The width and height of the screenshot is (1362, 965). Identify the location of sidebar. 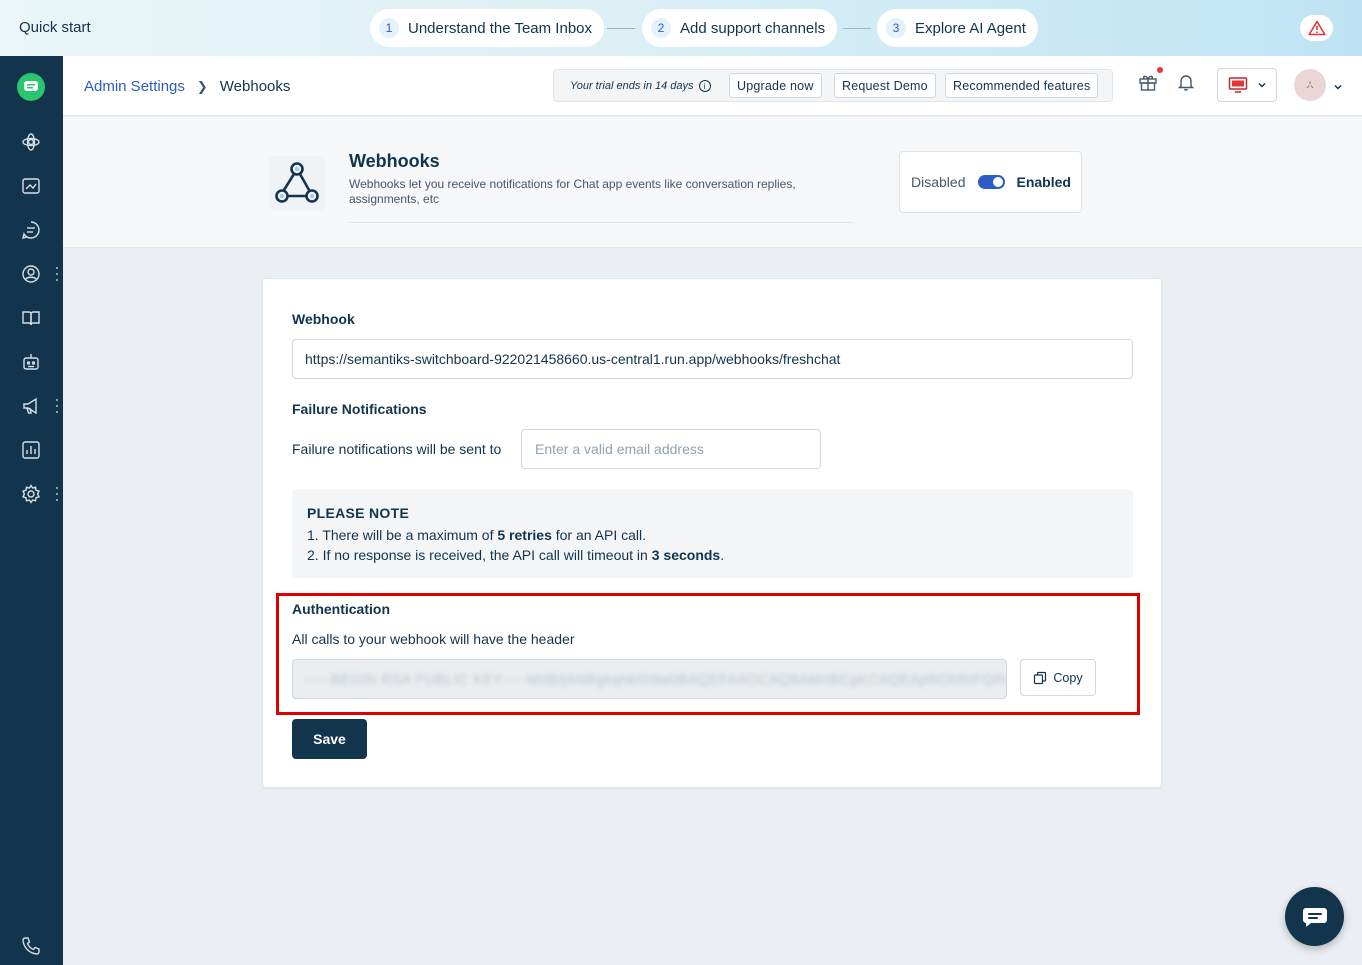
(31, 510).